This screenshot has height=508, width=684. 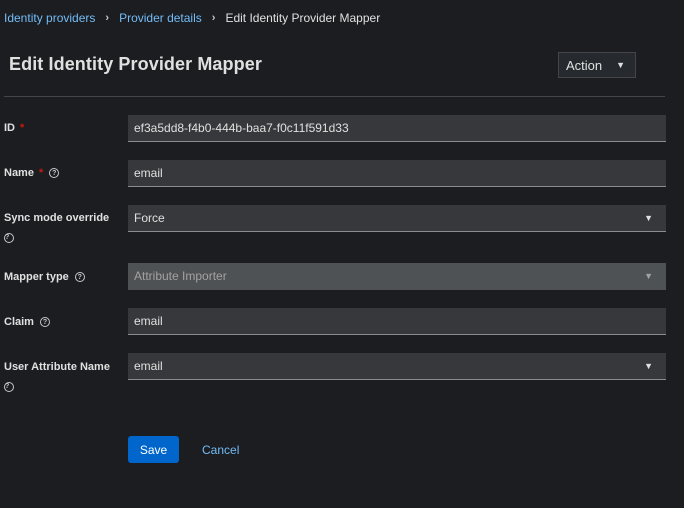 I want to click on breadcrumb-identity-providers: Identity providers, so click(x=49, y=18).